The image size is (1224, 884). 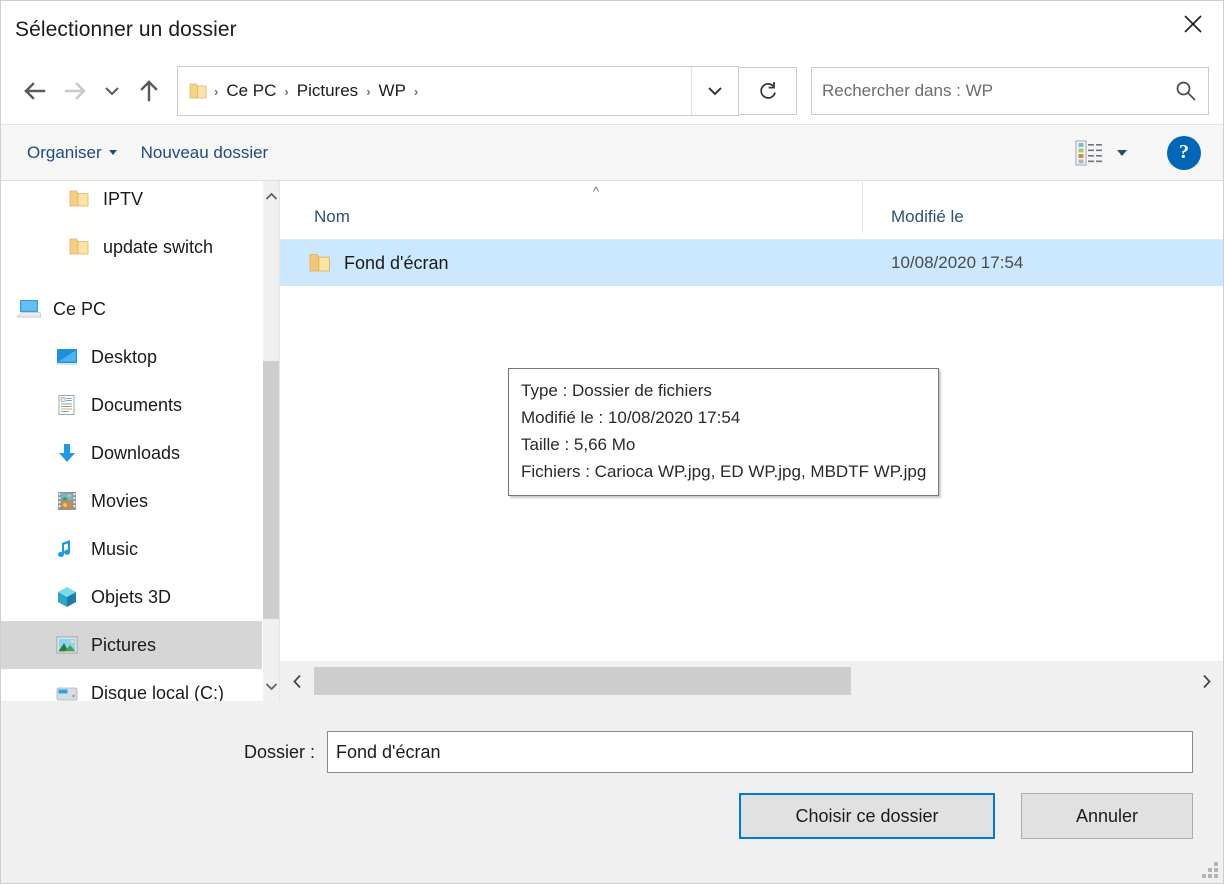 I want to click on downloads-icon, so click(x=67, y=453).